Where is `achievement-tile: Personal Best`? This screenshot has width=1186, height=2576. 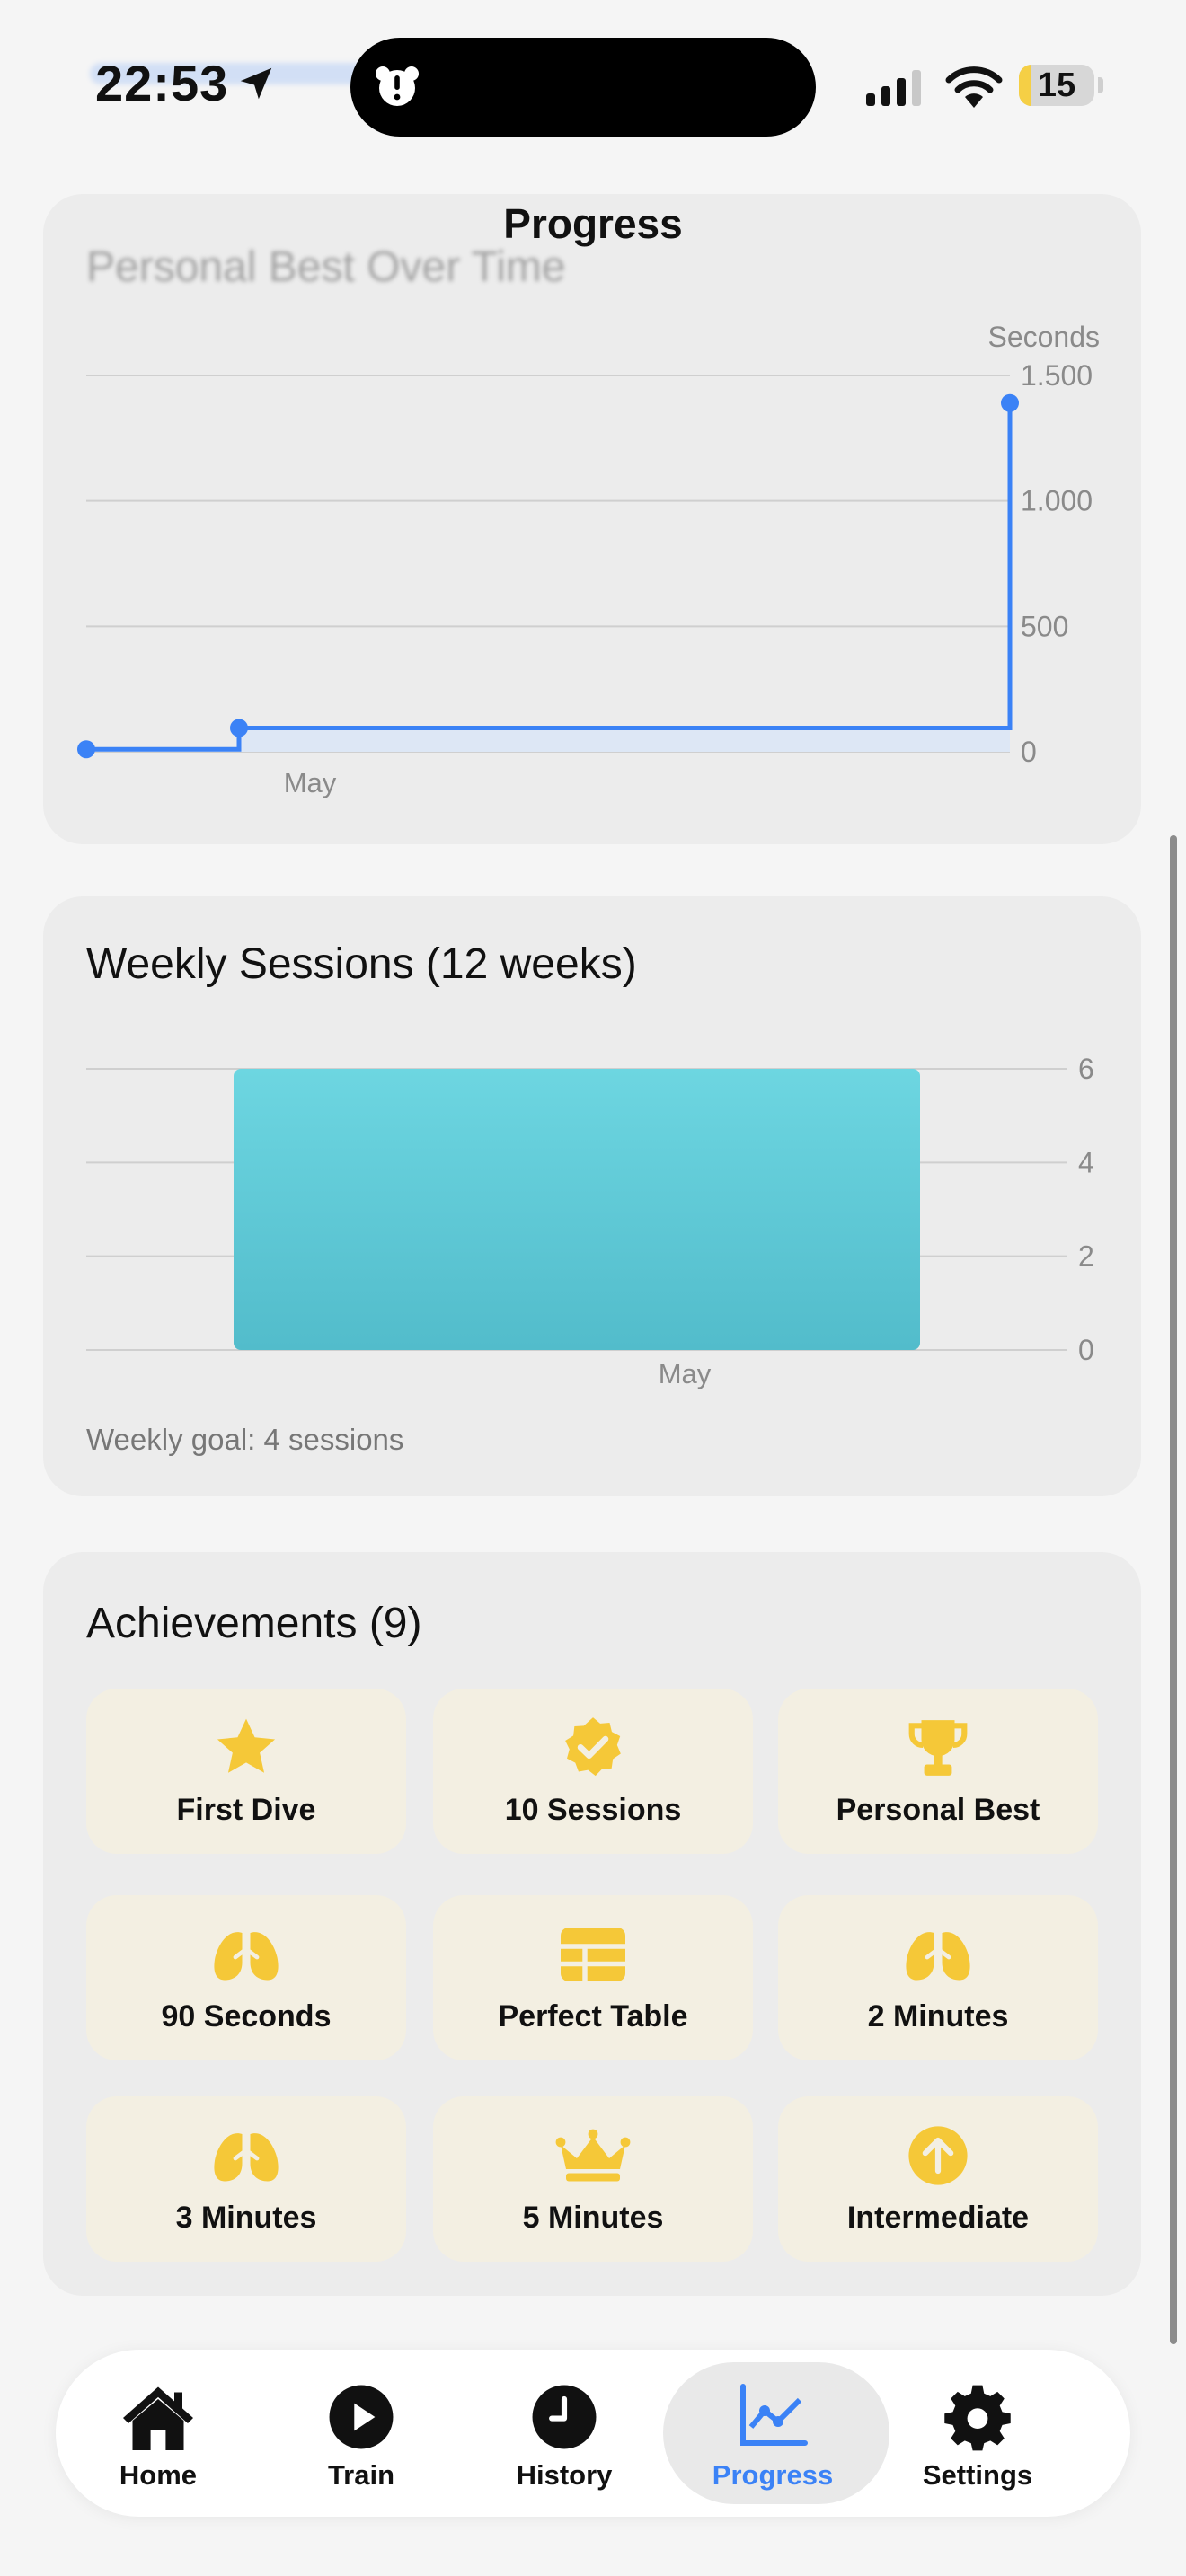
achievement-tile: Personal Best is located at coordinates (938, 1771).